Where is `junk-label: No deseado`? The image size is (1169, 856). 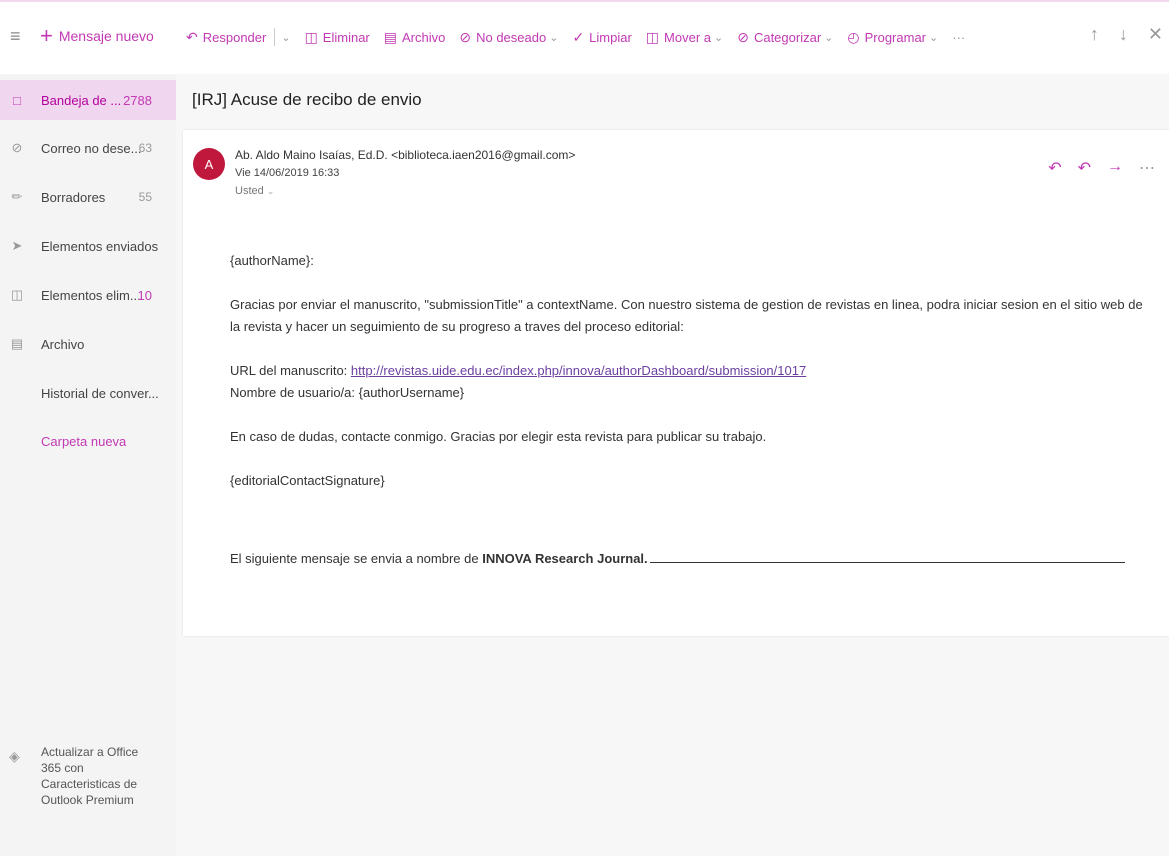
junk-label: No deseado is located at coordinates (511, 37).